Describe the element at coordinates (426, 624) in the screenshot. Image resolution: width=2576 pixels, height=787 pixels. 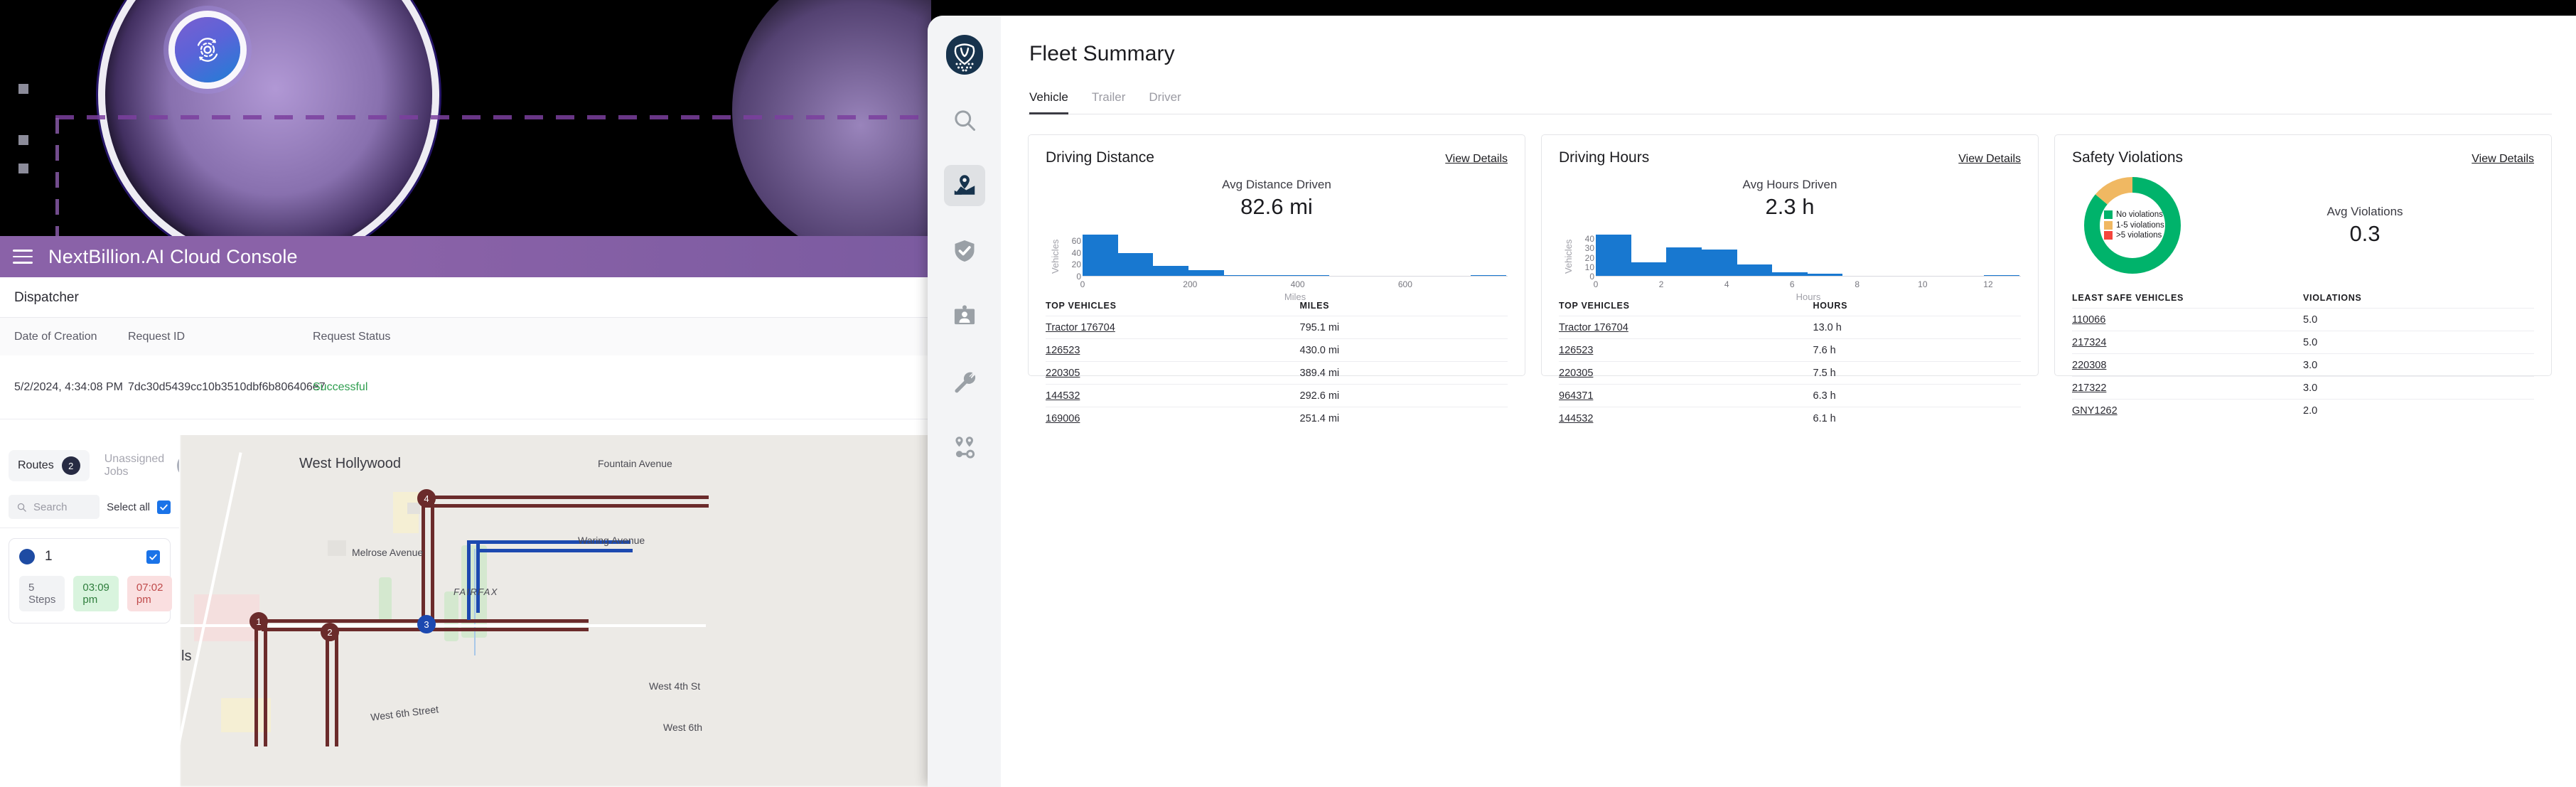
I see `map-marker-3: 3` at that location.